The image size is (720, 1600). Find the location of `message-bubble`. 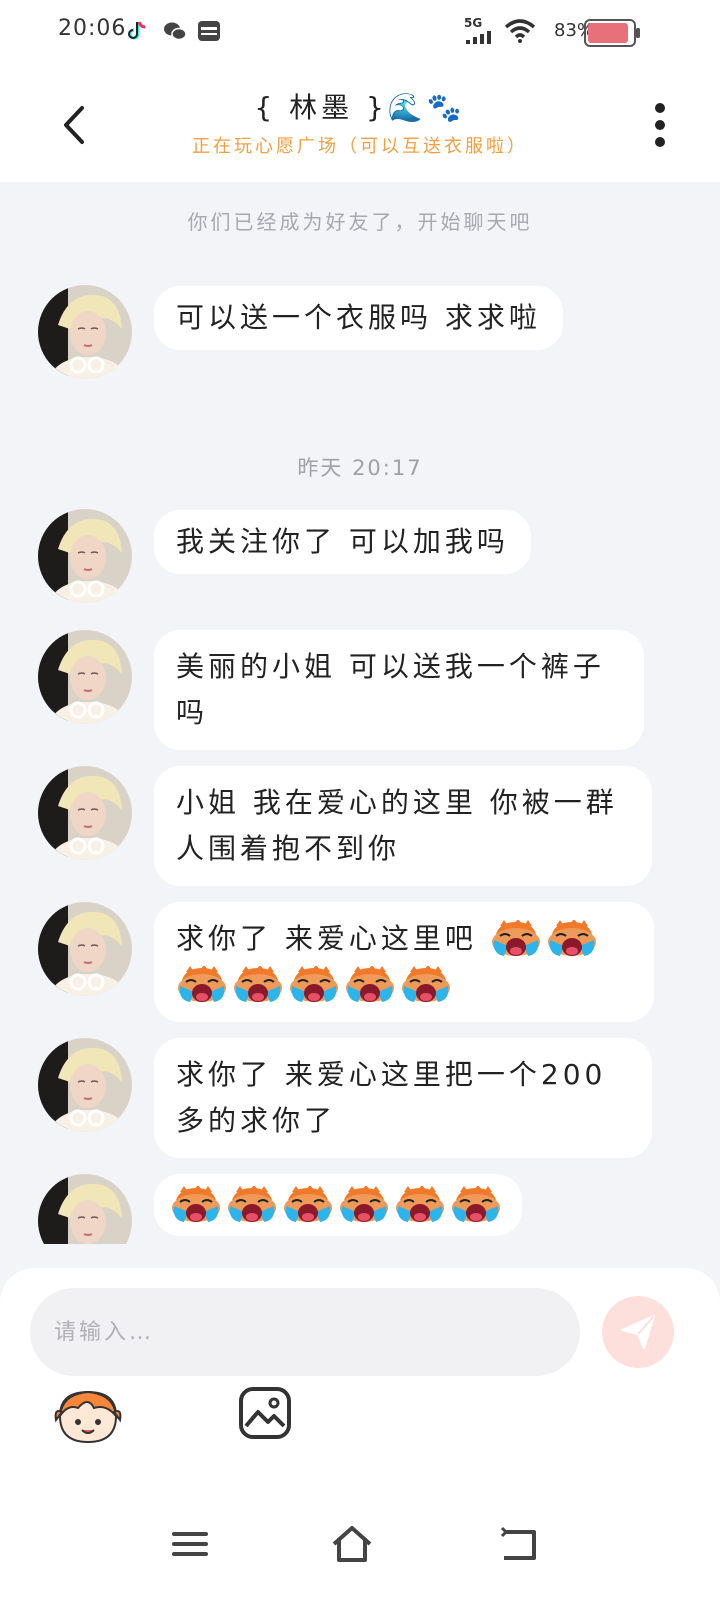

message-bubble is located at coordinates (338, 1205).